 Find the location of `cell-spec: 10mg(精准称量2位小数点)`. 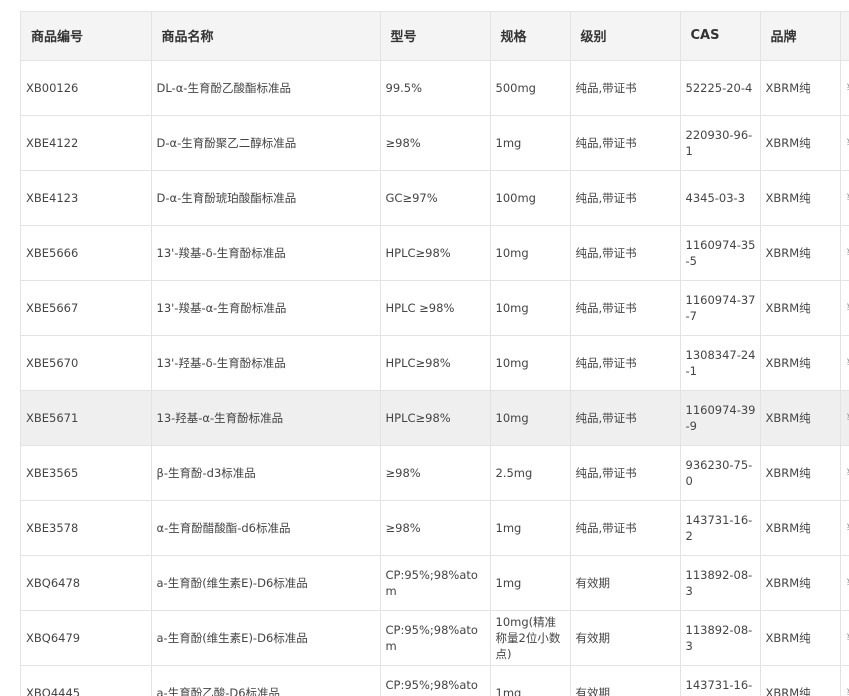

cell-spec: 10mg(精准称量2位小数点) is located at coordinates (530, 638).